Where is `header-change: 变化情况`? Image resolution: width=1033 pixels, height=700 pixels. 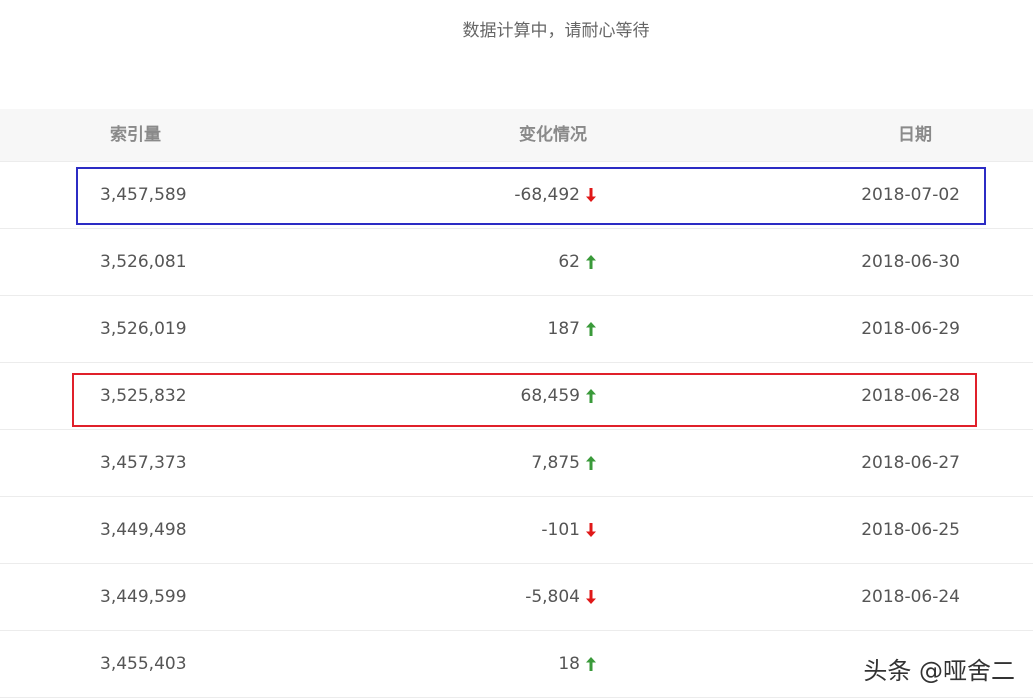 header-change: 变化情况 is located at coordinates (553, 135).